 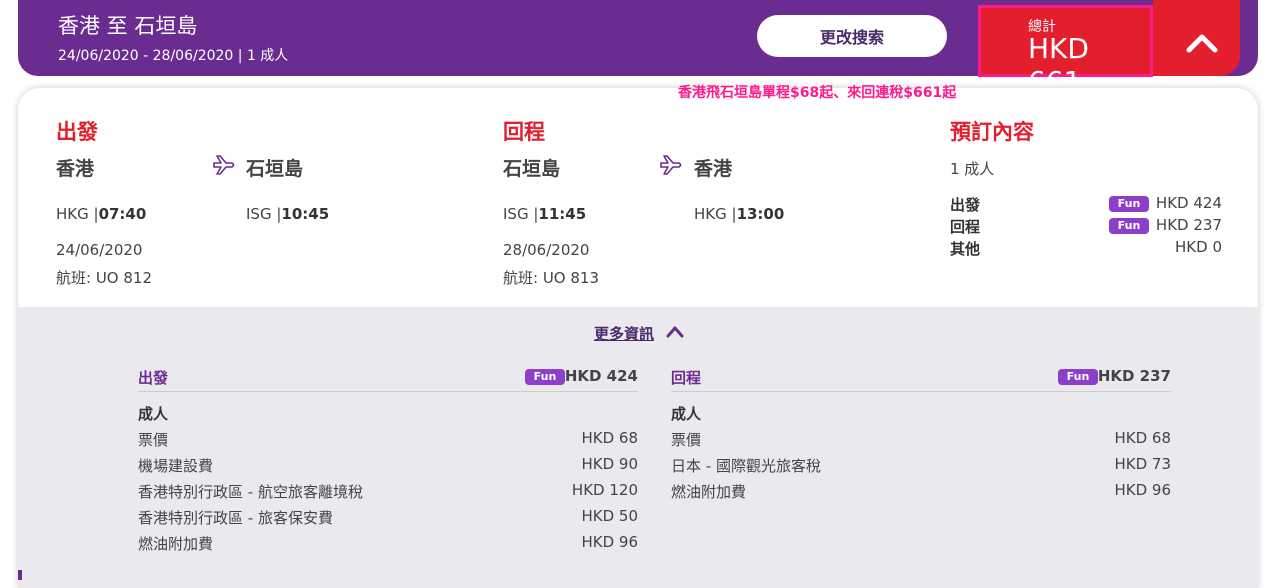 I want to click on return-date: 28/06/2020, so click(x=546, y=250).